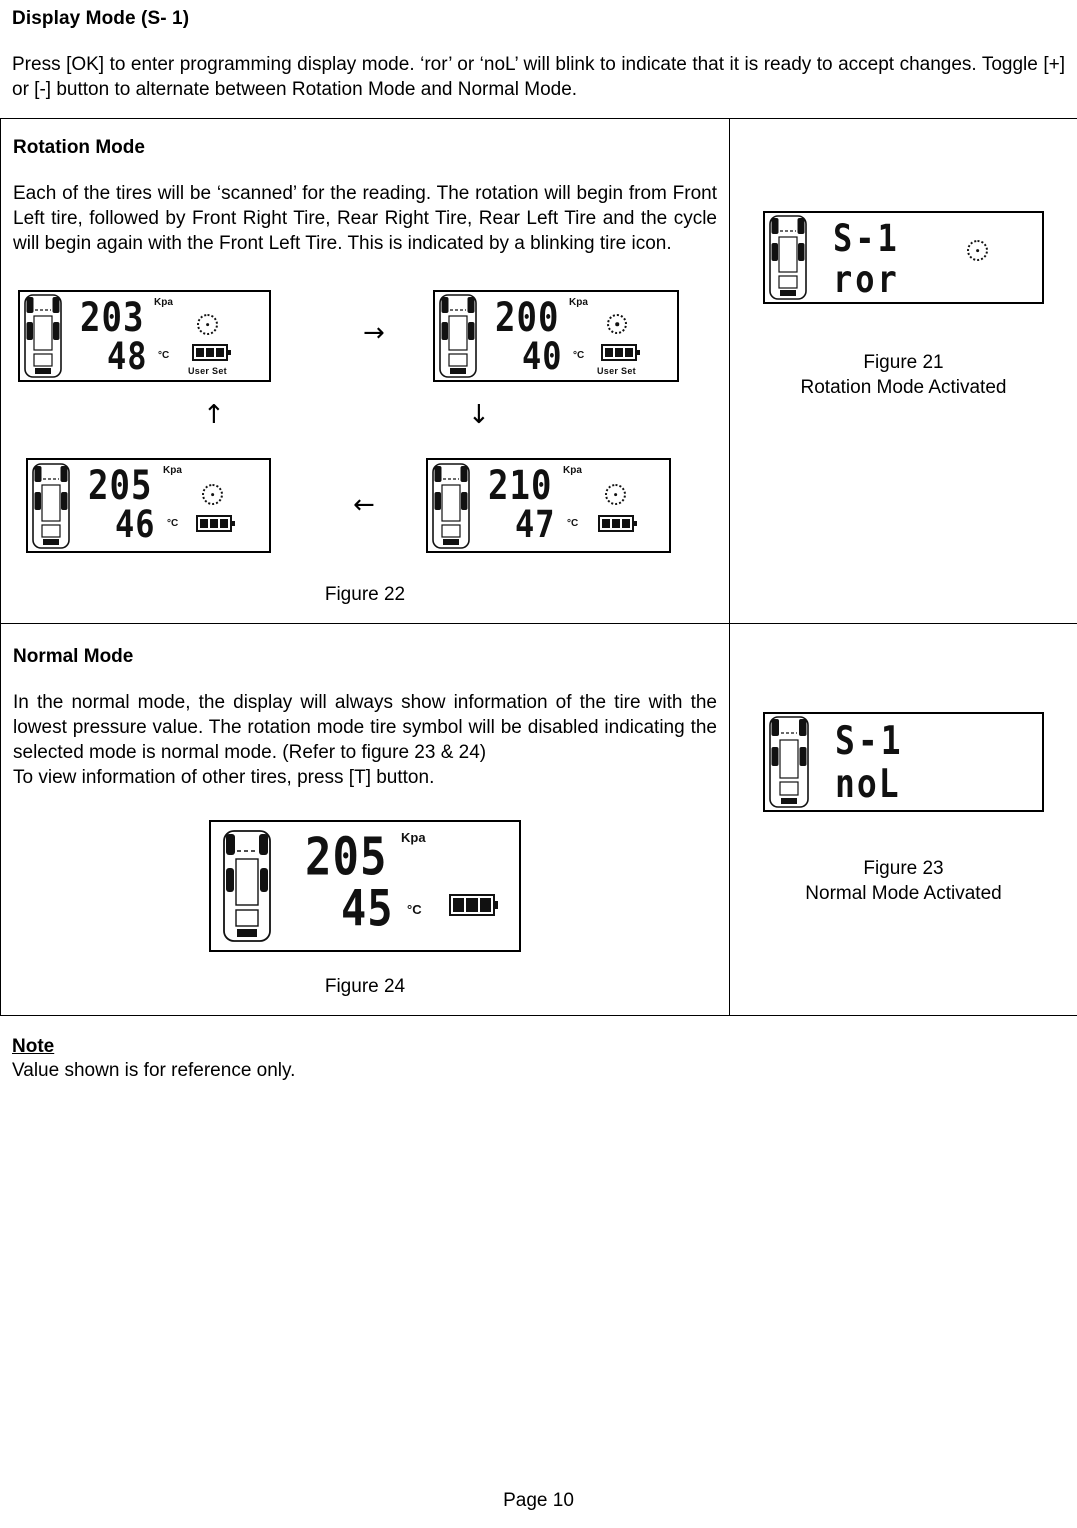  I want to click on arrow-left-icon: ←, so click(364, 505).